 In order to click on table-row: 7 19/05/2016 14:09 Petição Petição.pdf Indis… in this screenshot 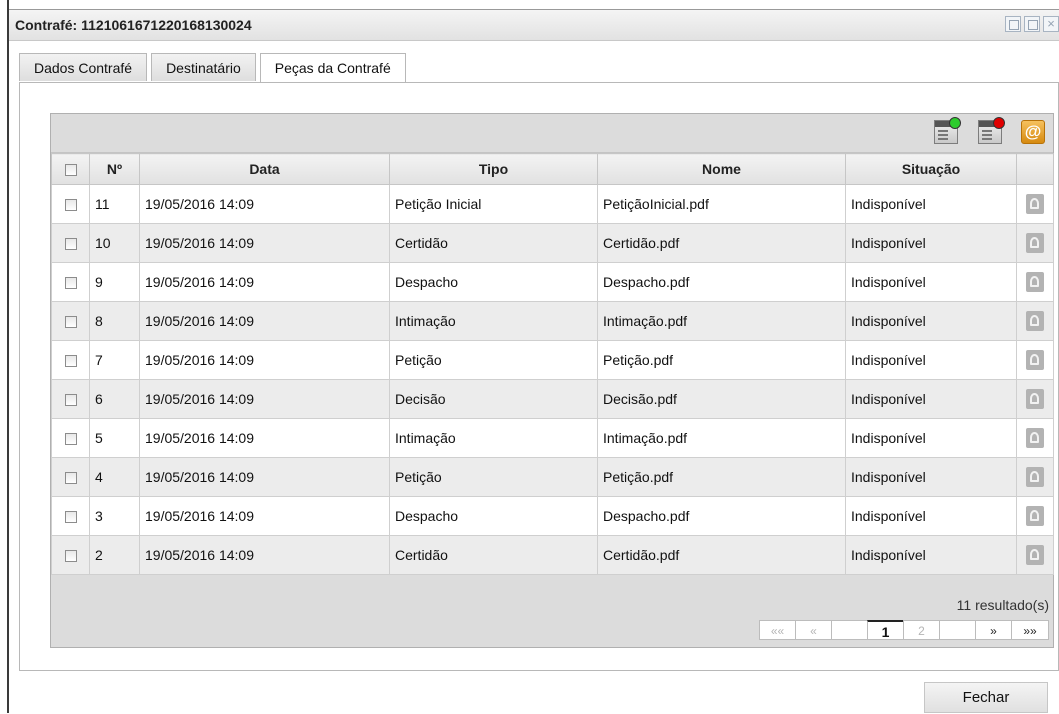, I will do `click(552, 360)`.